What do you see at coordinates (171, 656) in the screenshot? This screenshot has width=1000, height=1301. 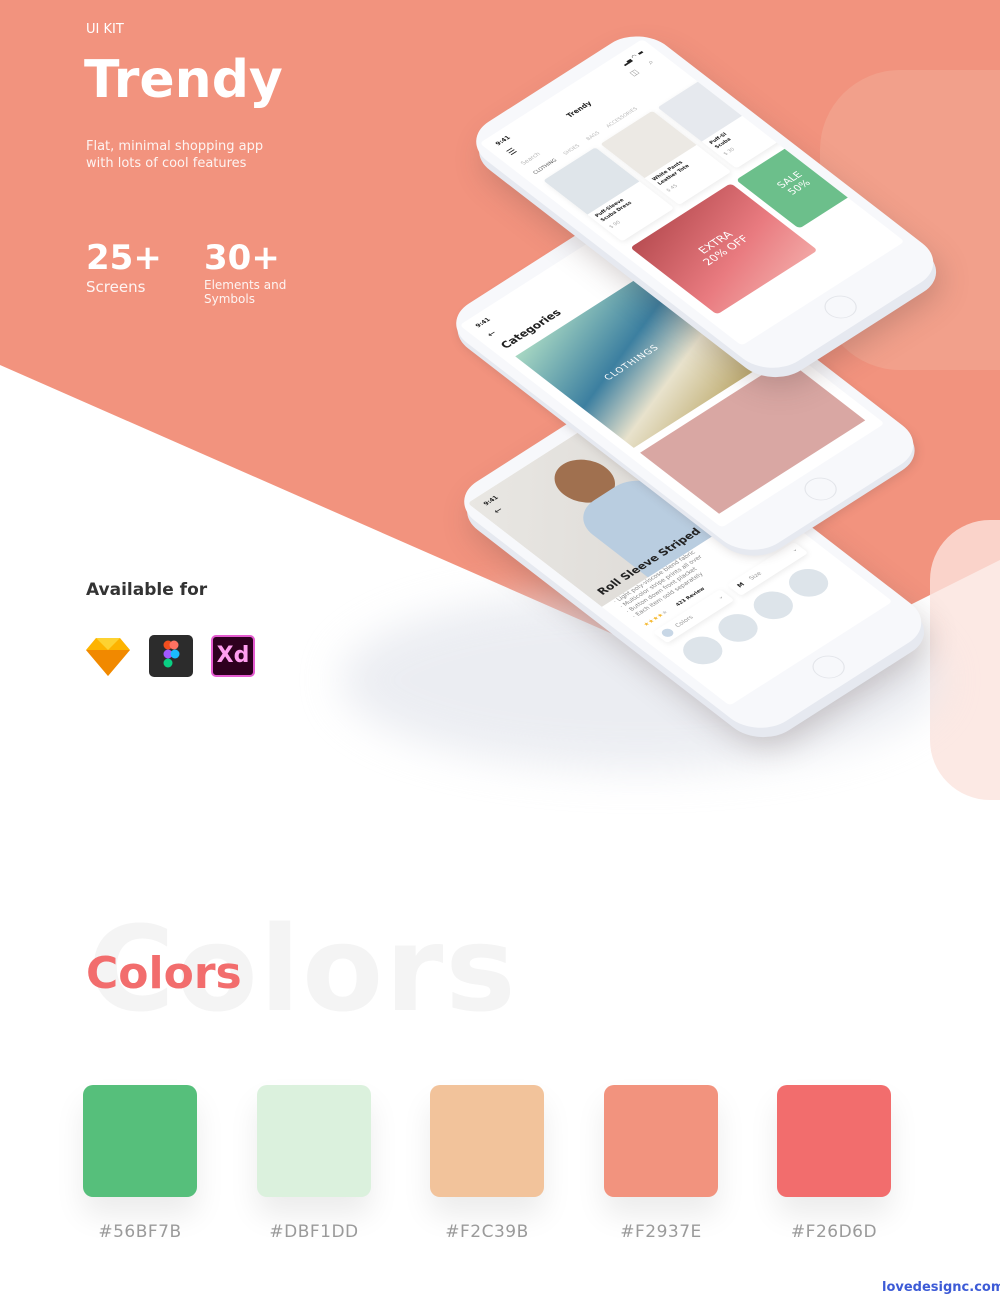 I see `figma-icon` at bounding box center [171, 656].